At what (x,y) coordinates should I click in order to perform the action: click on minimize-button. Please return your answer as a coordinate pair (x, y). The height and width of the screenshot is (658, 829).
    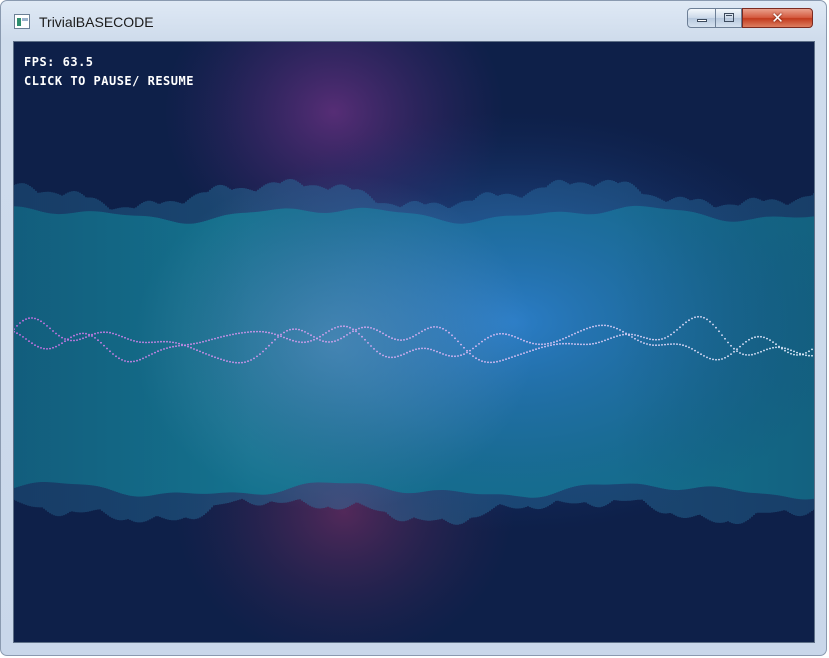
    Looking at the image, I should click on (701, 18).